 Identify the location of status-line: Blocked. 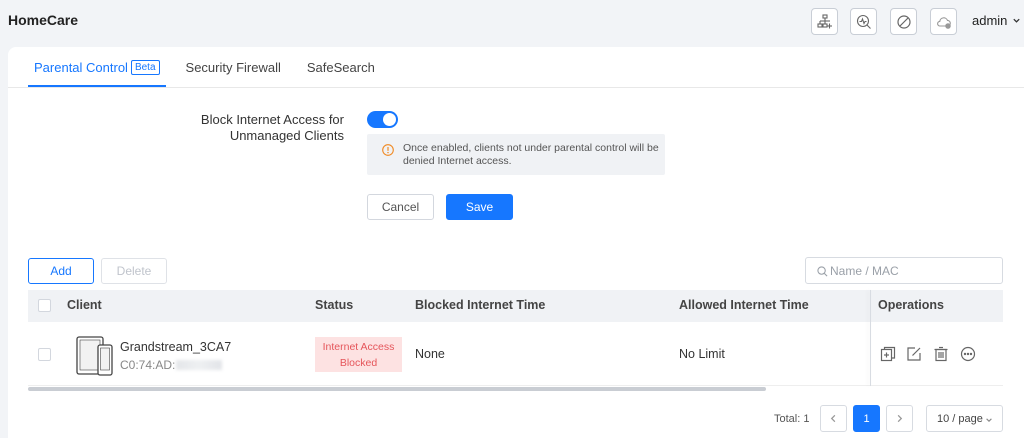
(358, 363).